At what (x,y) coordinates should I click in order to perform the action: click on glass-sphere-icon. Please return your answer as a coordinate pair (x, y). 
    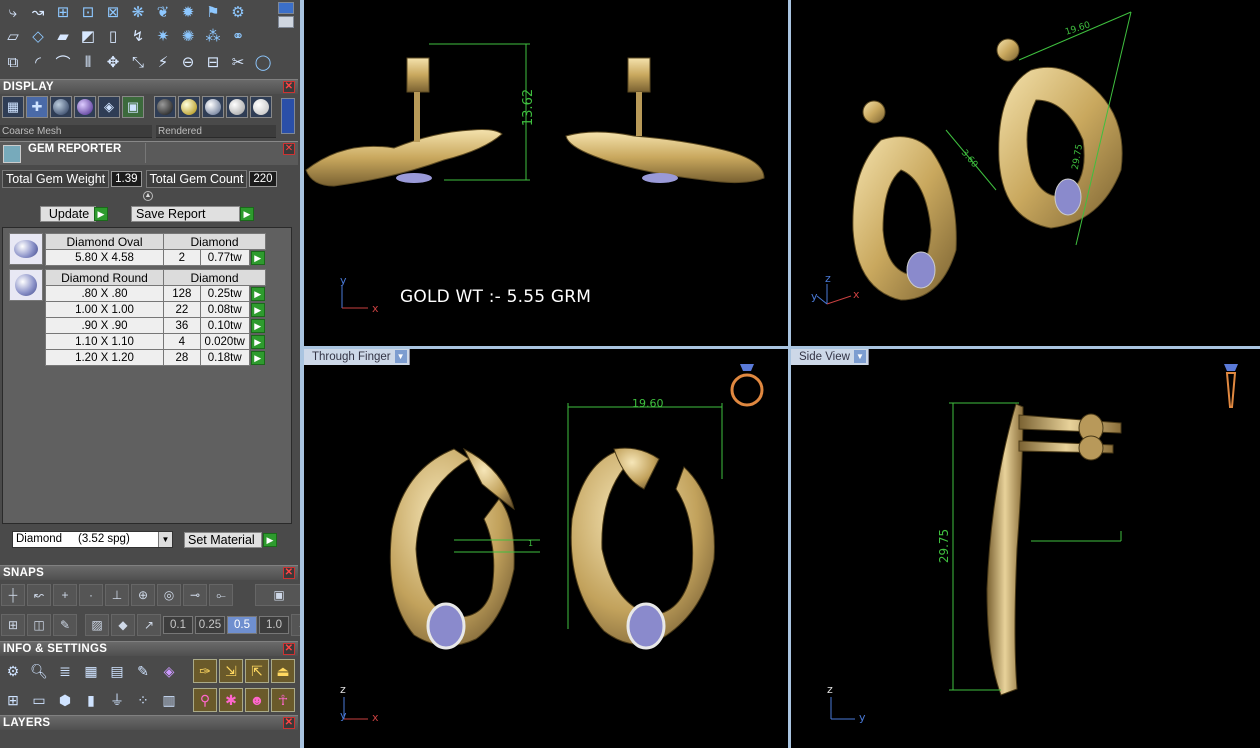
    Looking at the image, I should click on (213, 107).